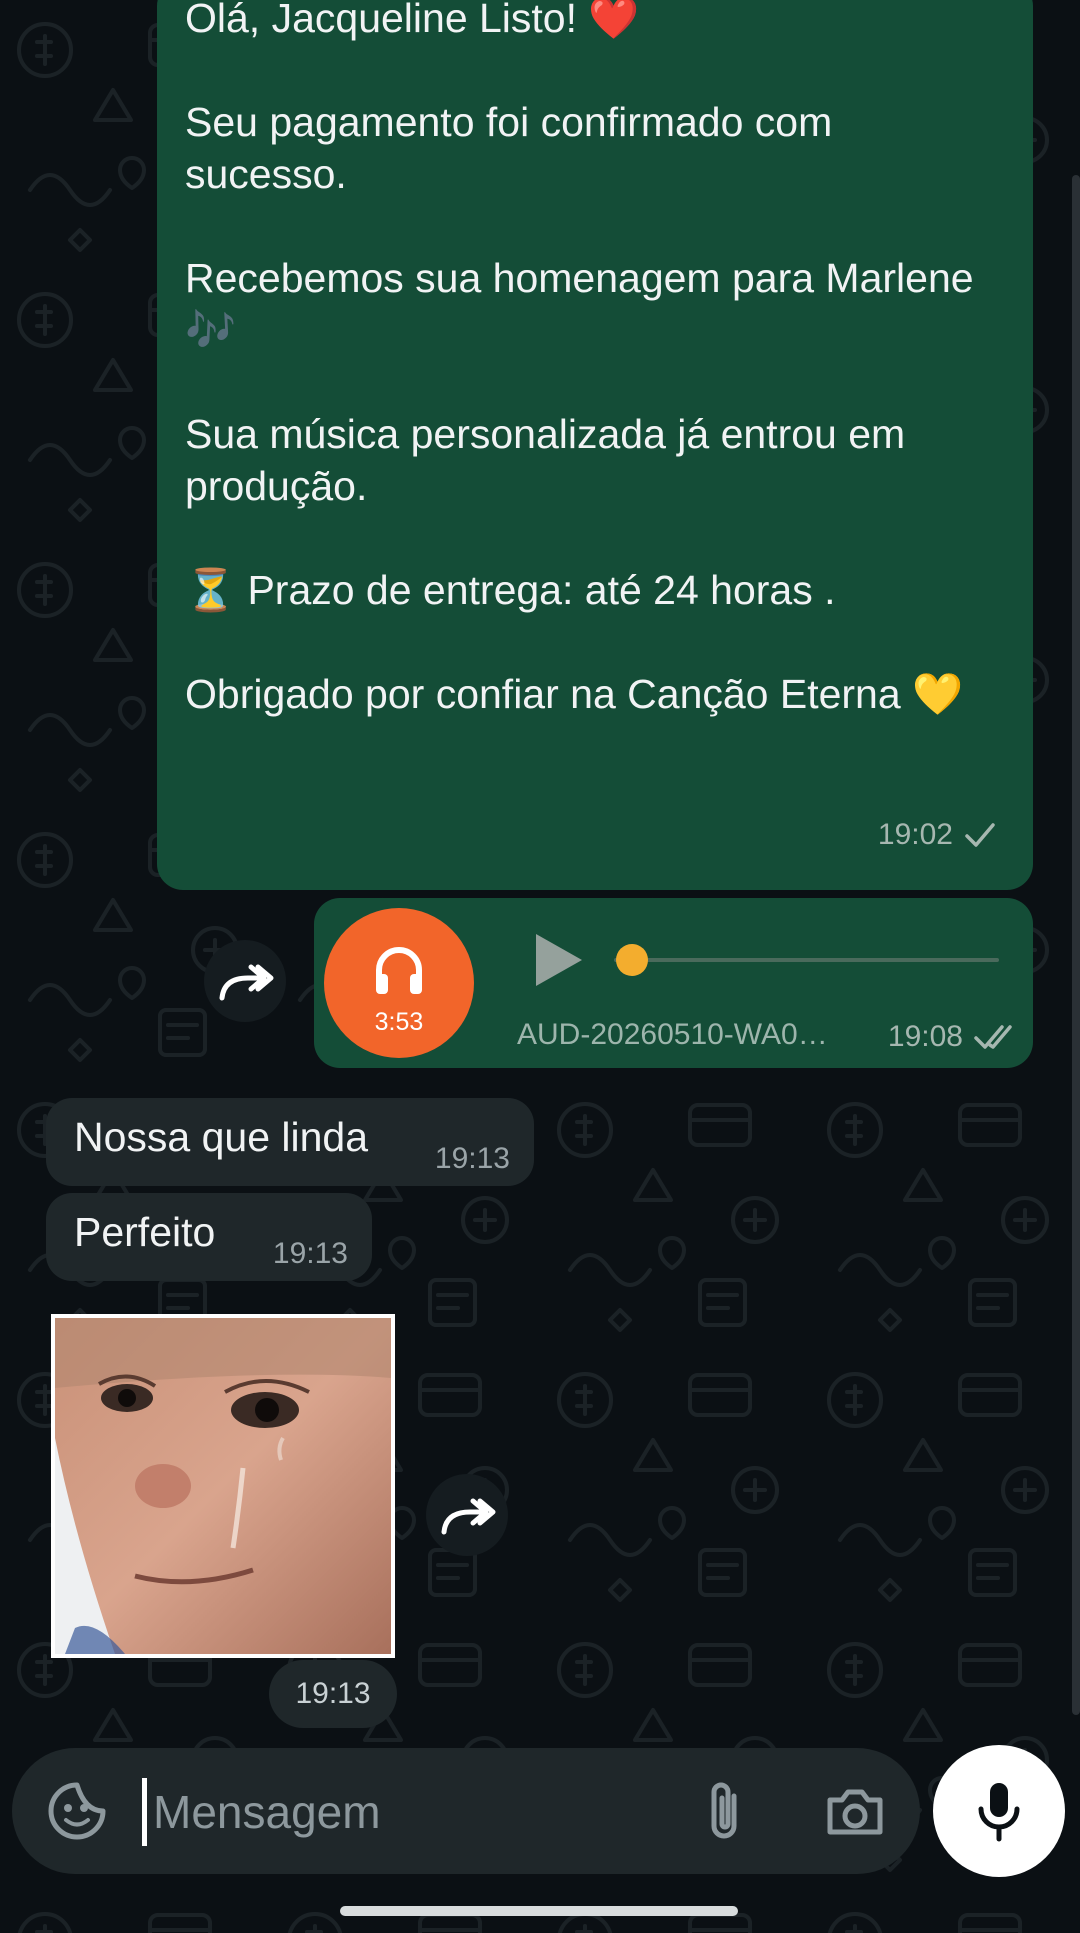 Image resolution: width=1080 pixels, height=1933 pixels. Describe the element at coordinates (915, 834) in the screenshot. I see `outgoing-message-time: 19:02` at that location.